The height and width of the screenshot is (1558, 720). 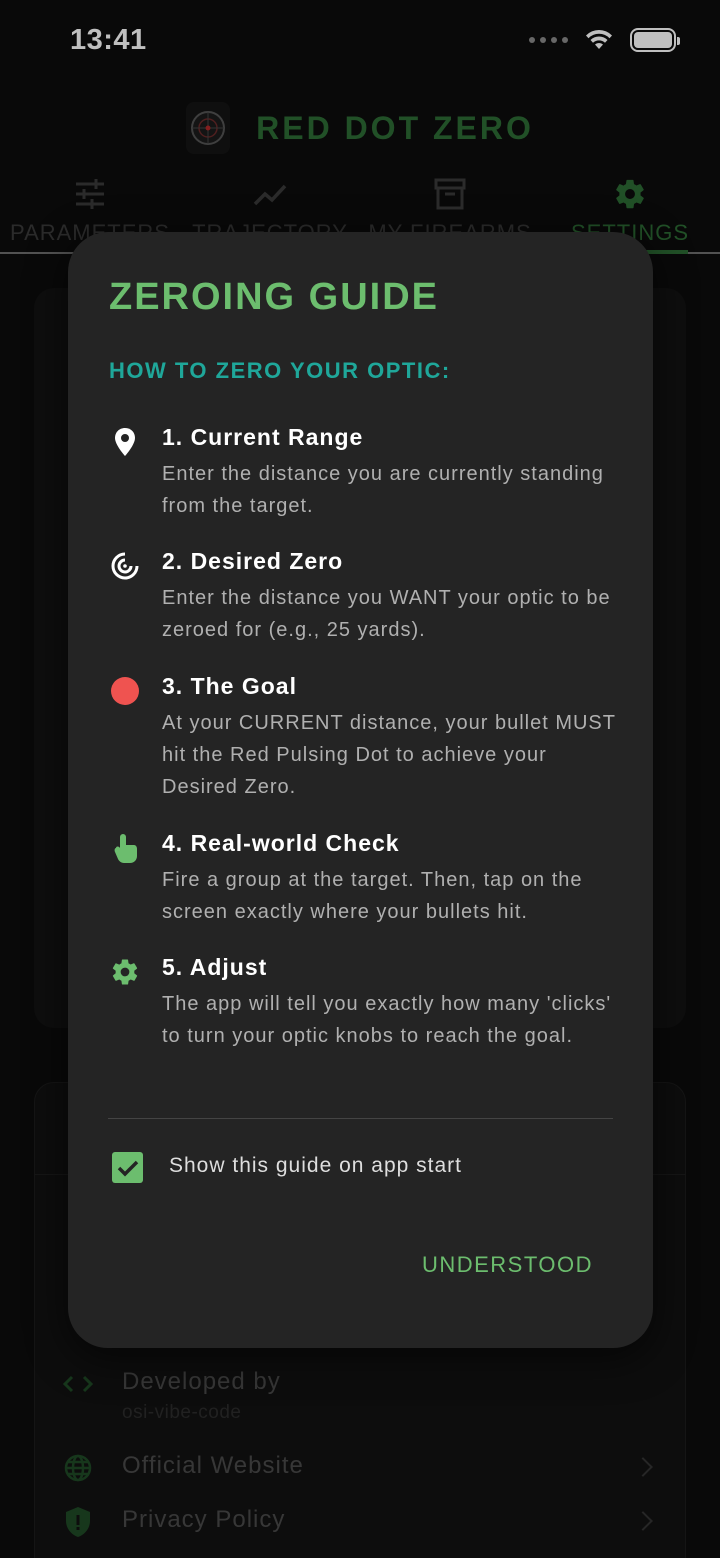 What do you see at coordinates (229, 686) in the screenshot?
I see `step-title: 3. The Goal` at bounding box center [229, 686].